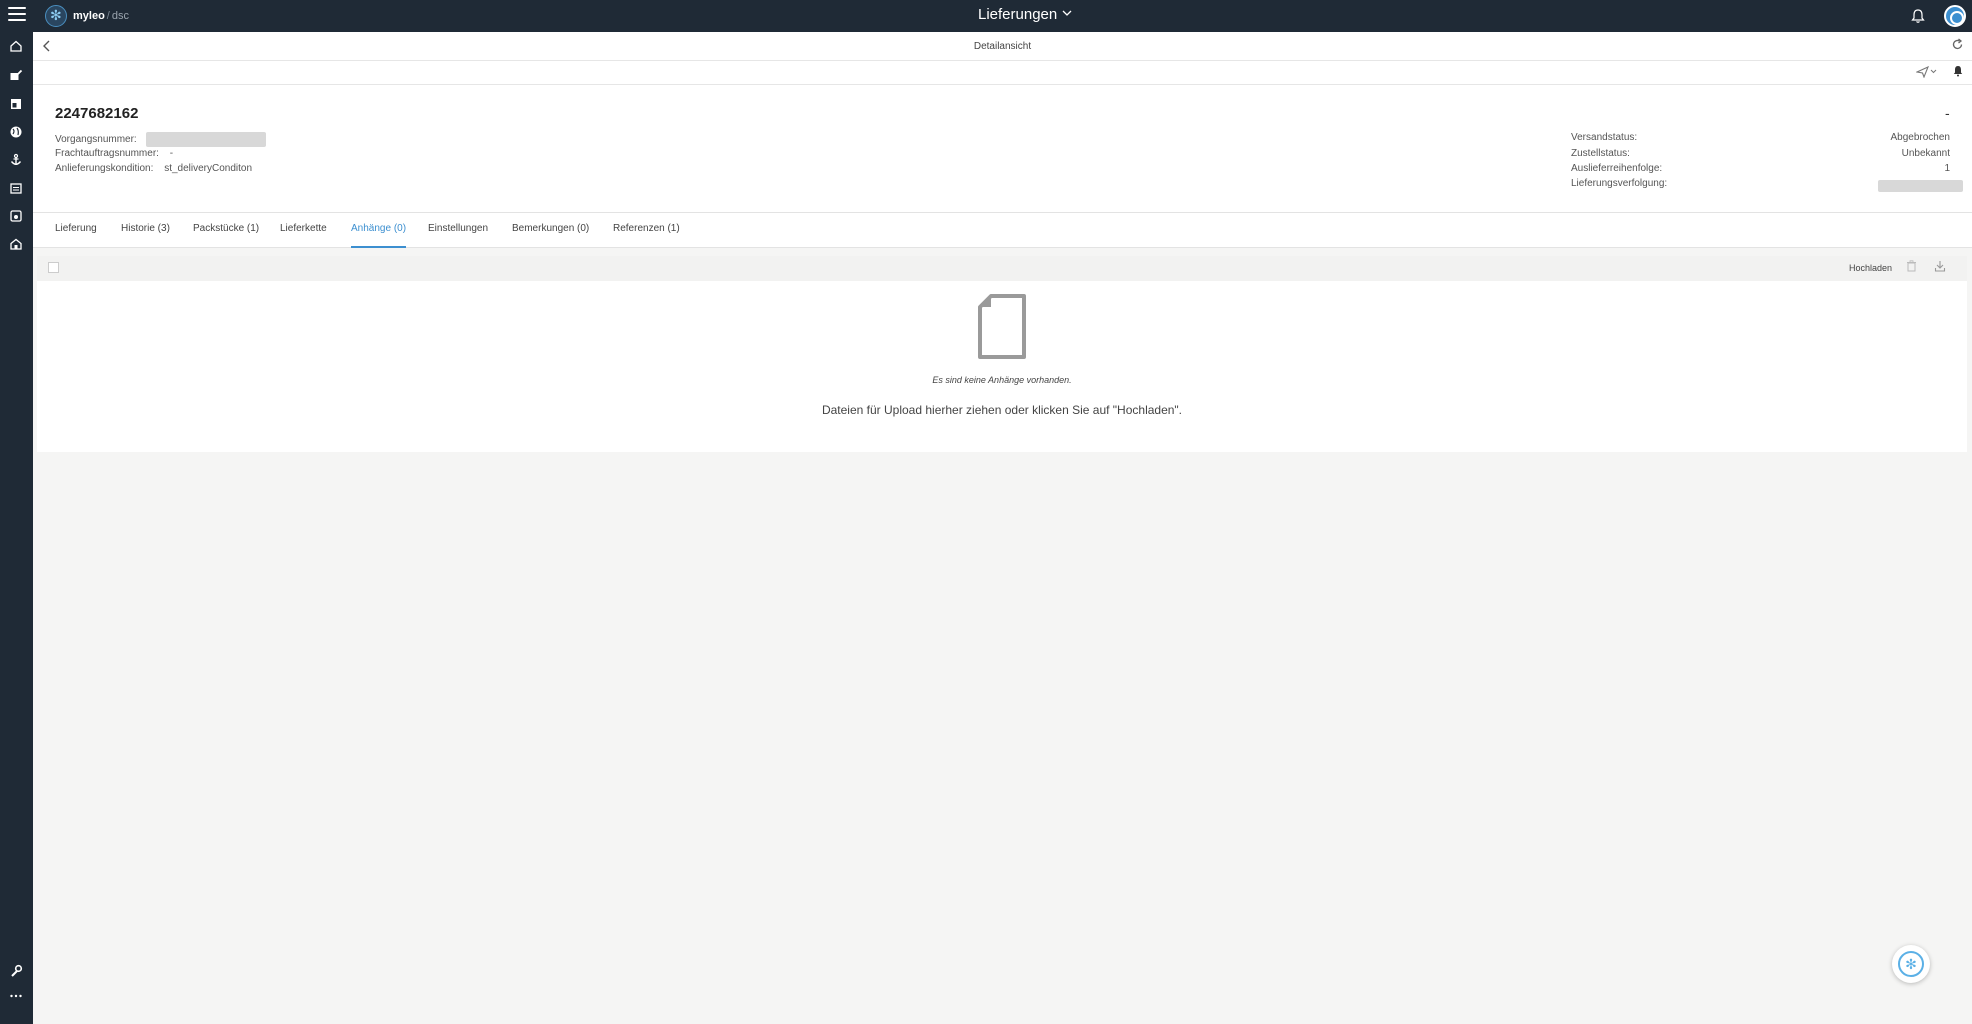 This screenshot has height=1024, width=1972. Describe the element at coordinates (107, 153) in the screenshot. I see `field-label: Frachtauftragsnummer:` at that location.